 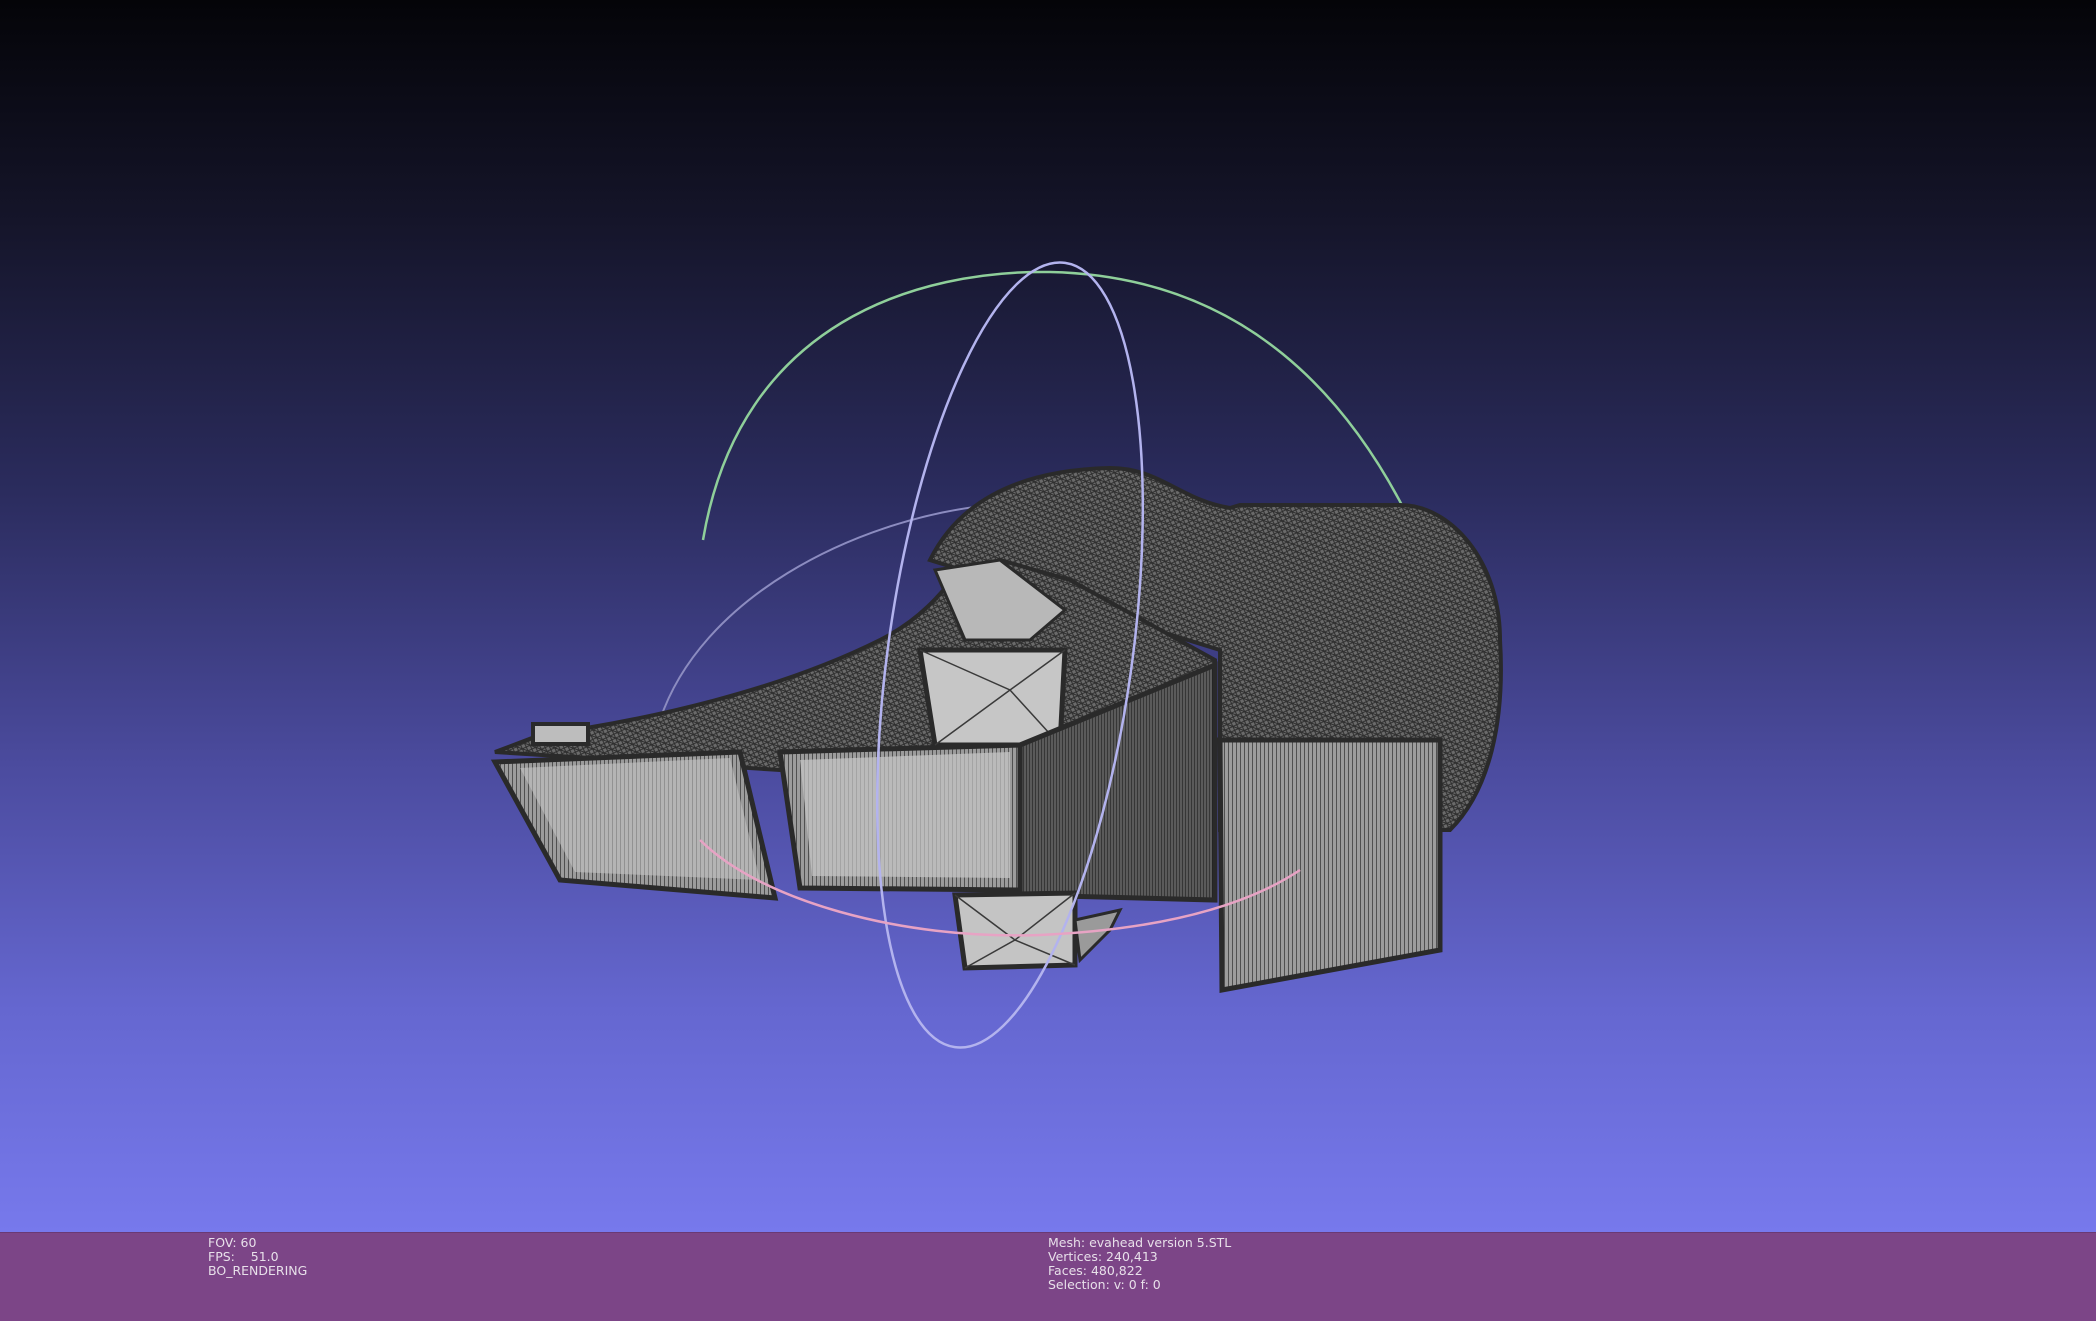 What do you see at coordinates (243, 1256) in the screenshot?
I see `fps-label: FPS: 51.0` at bounding box center [243, 1256].